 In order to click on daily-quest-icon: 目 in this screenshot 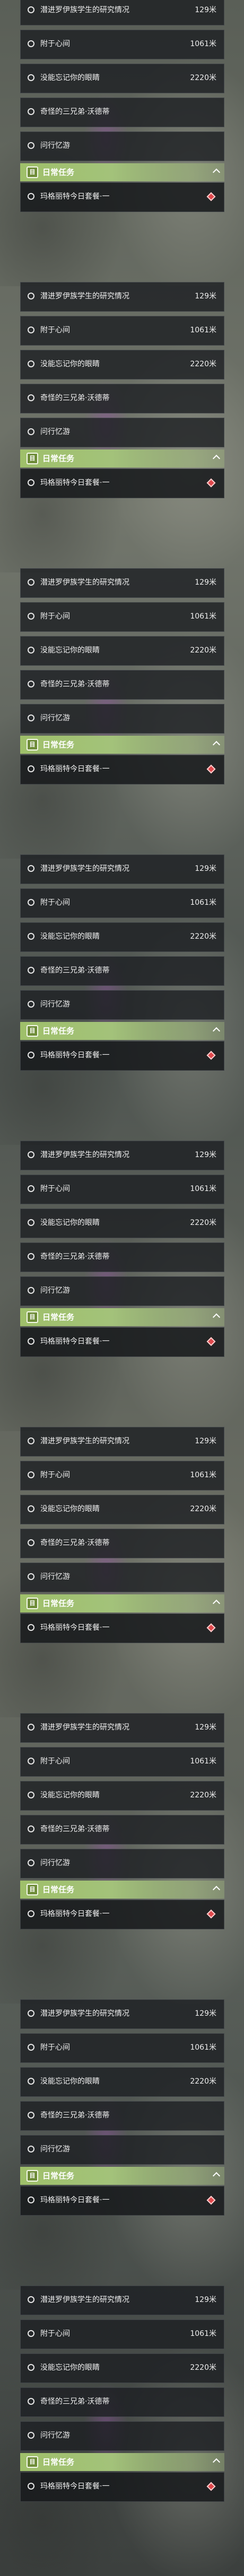, I will do `click(33, 745)`.